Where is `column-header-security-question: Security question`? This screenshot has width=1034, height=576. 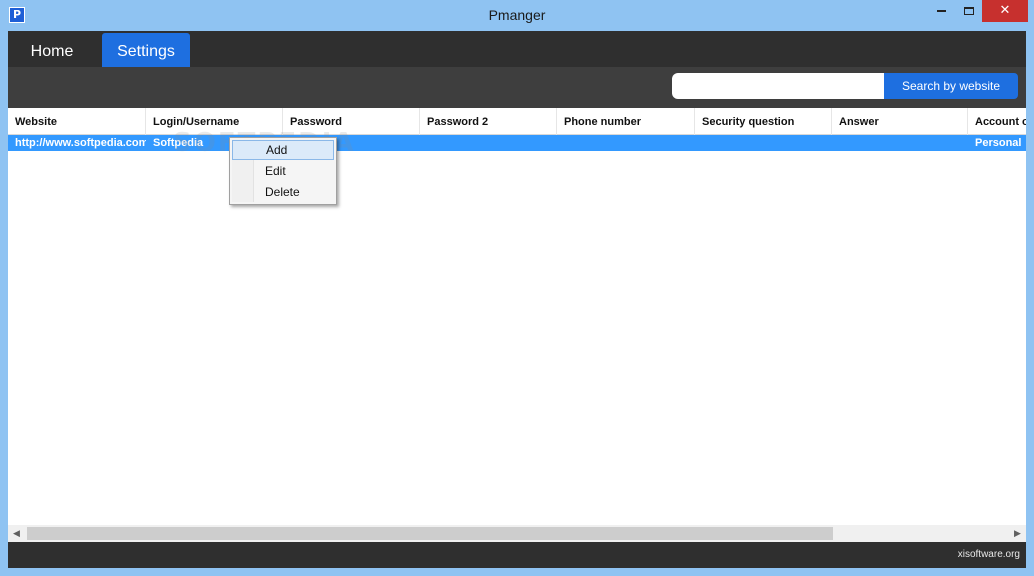 column-header-security-question: Security question is located at coordinates (763, 121).